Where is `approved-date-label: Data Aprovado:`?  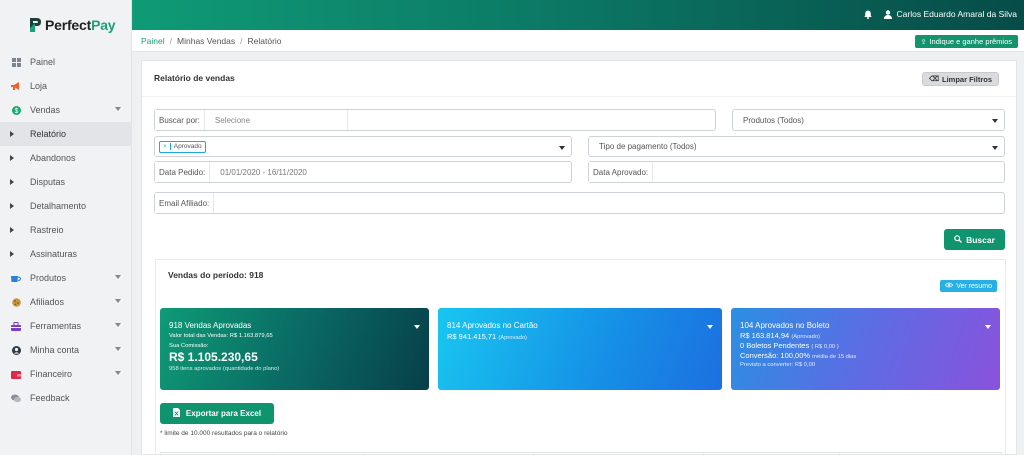
approved-date-label: Data Aprovado: is located at coordinates (621, 172).